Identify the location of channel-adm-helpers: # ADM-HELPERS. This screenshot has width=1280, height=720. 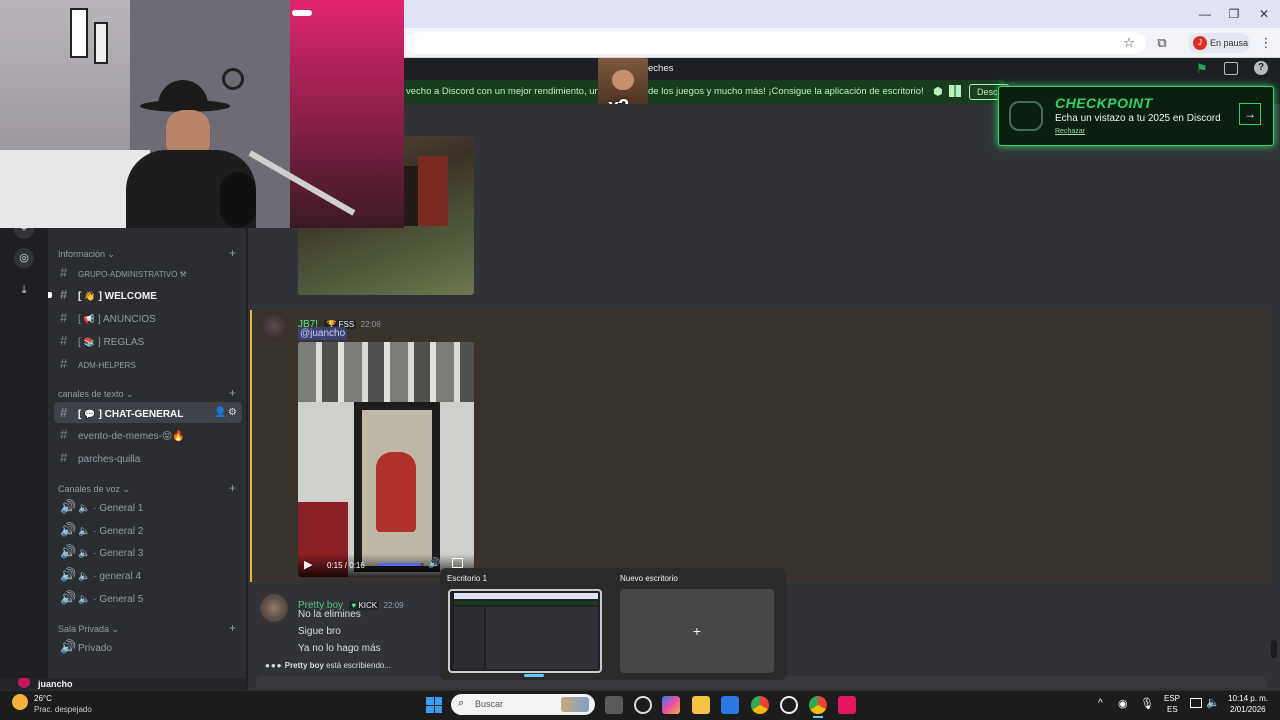
(148, 363).